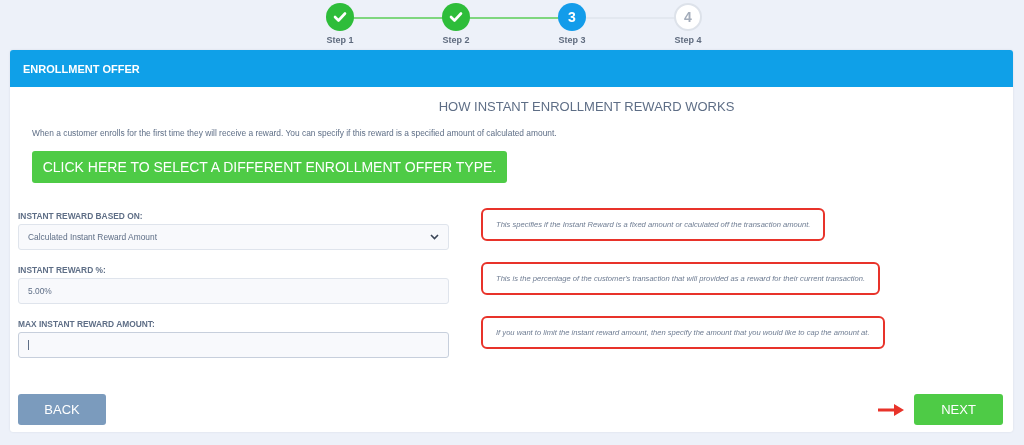 The image size is (1024, 445). What do you see at coordinates (62, 271) in the screenshot?
I see `field-label: INSTANT REWARD %:` at bounding box center [62, 271].